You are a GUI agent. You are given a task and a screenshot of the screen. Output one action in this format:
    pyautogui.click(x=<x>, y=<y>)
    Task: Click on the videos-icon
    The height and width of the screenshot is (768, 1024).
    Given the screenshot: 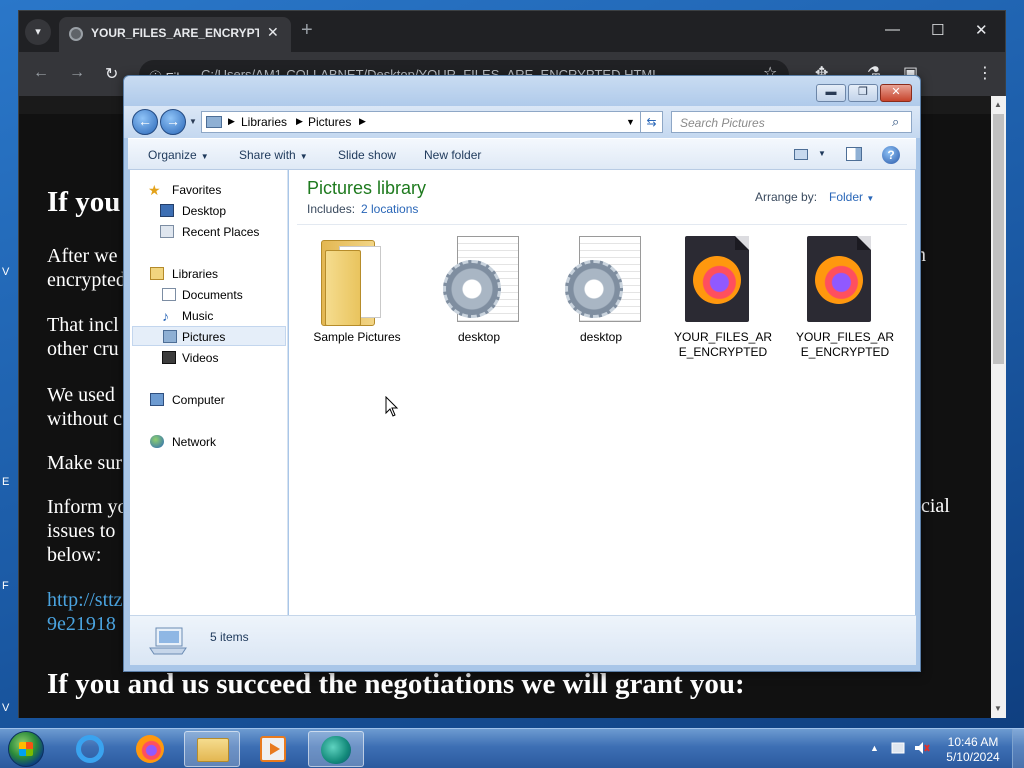 What is the action you would take?
    pyautogui.click(x=169, y=357)
    